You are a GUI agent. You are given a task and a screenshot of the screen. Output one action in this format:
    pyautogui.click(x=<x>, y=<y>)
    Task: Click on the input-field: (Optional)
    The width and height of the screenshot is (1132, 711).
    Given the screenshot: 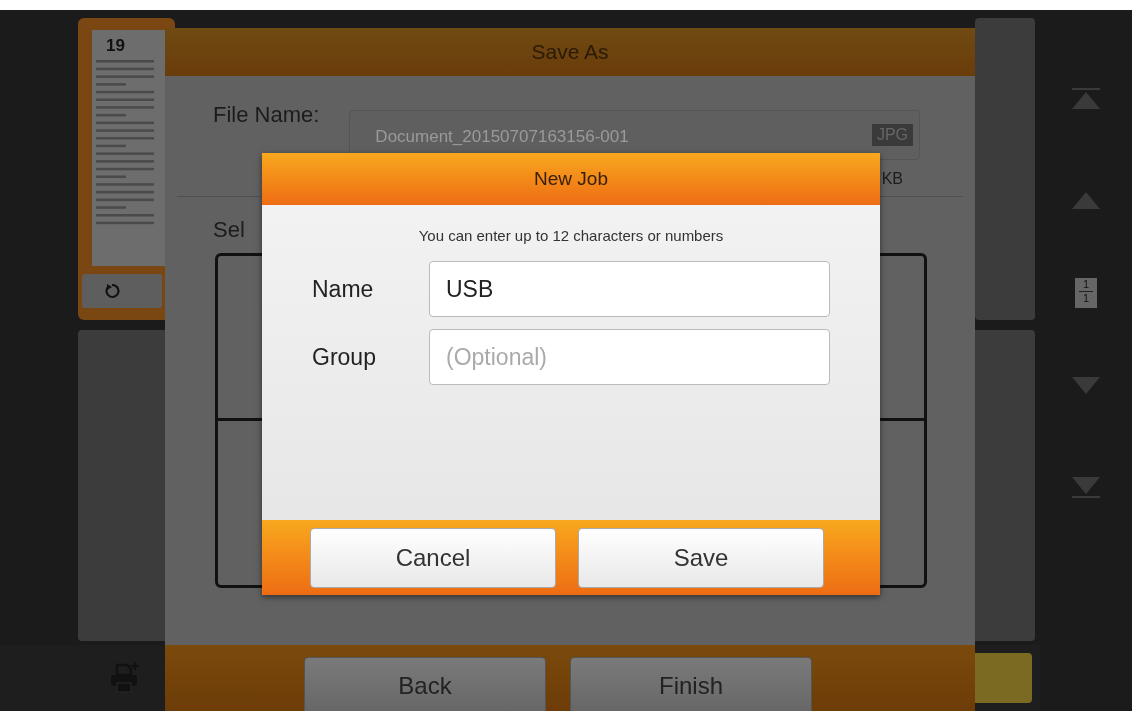 What is the action you would take?
    pyautogui.click(x=629, y=357)
    